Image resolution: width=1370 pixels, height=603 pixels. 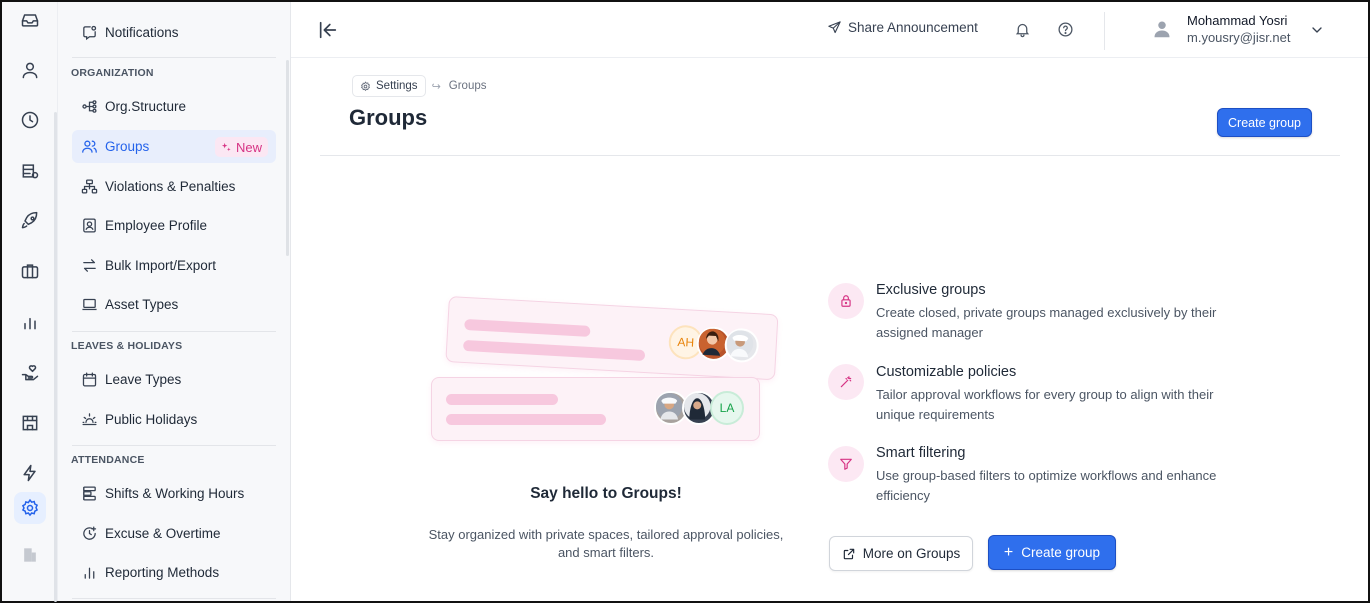 What do you see at coordinates (89, 305) in the screenshot?
I see `laptop-icon` at bounding box center [89, 305].